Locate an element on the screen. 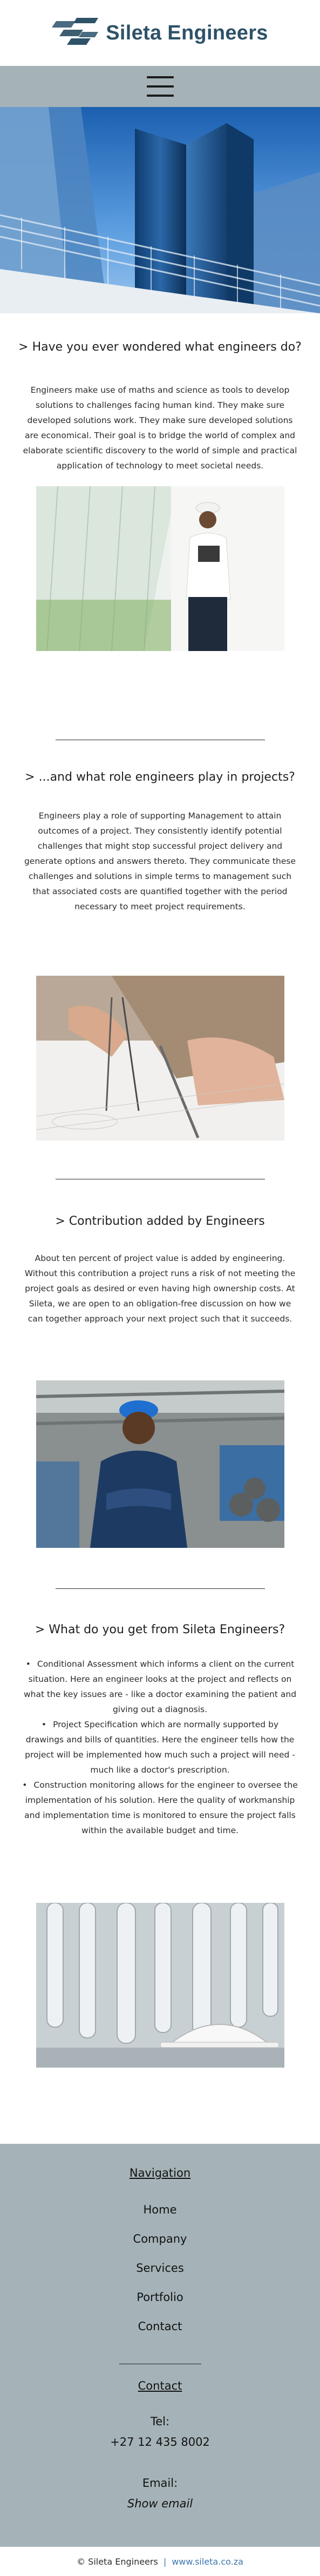 Image resolution: width=320 pixels, height=2576 pixels. engineer-factory-photo is located at coordinates (160, 1464).